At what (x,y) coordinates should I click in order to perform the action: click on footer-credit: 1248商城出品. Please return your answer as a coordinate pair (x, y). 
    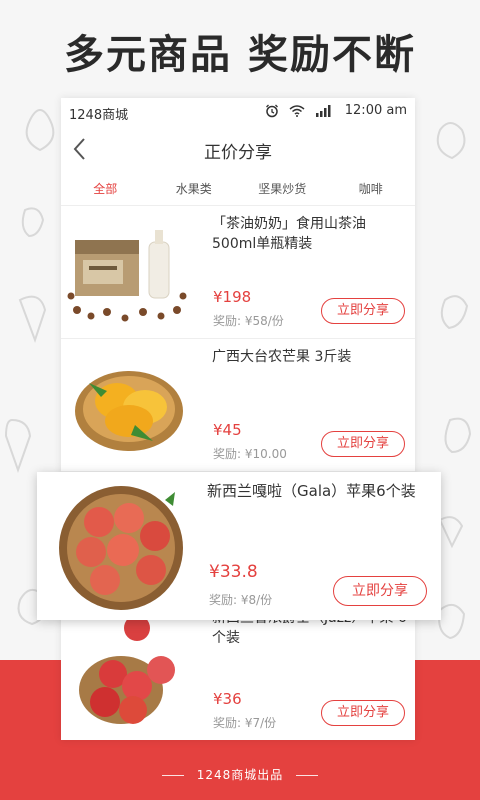
    Looking at the image, I should click on (240, 774).